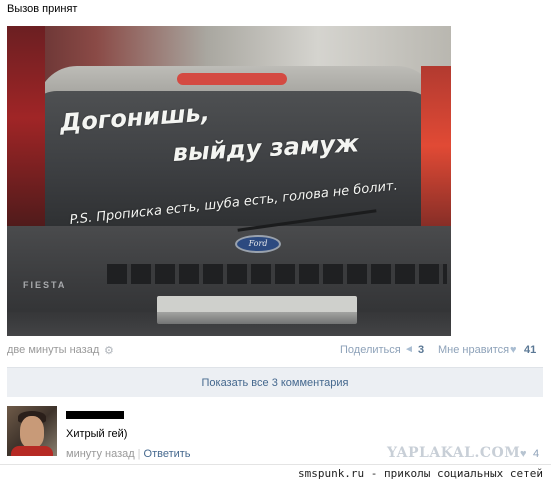 The width and height of the screenshot is (551, 482). What do you see at coordinates (454, 453) in the screenshot?
I see `watermark: YAPLAKAL.COM` at bounding box center [454, 453].